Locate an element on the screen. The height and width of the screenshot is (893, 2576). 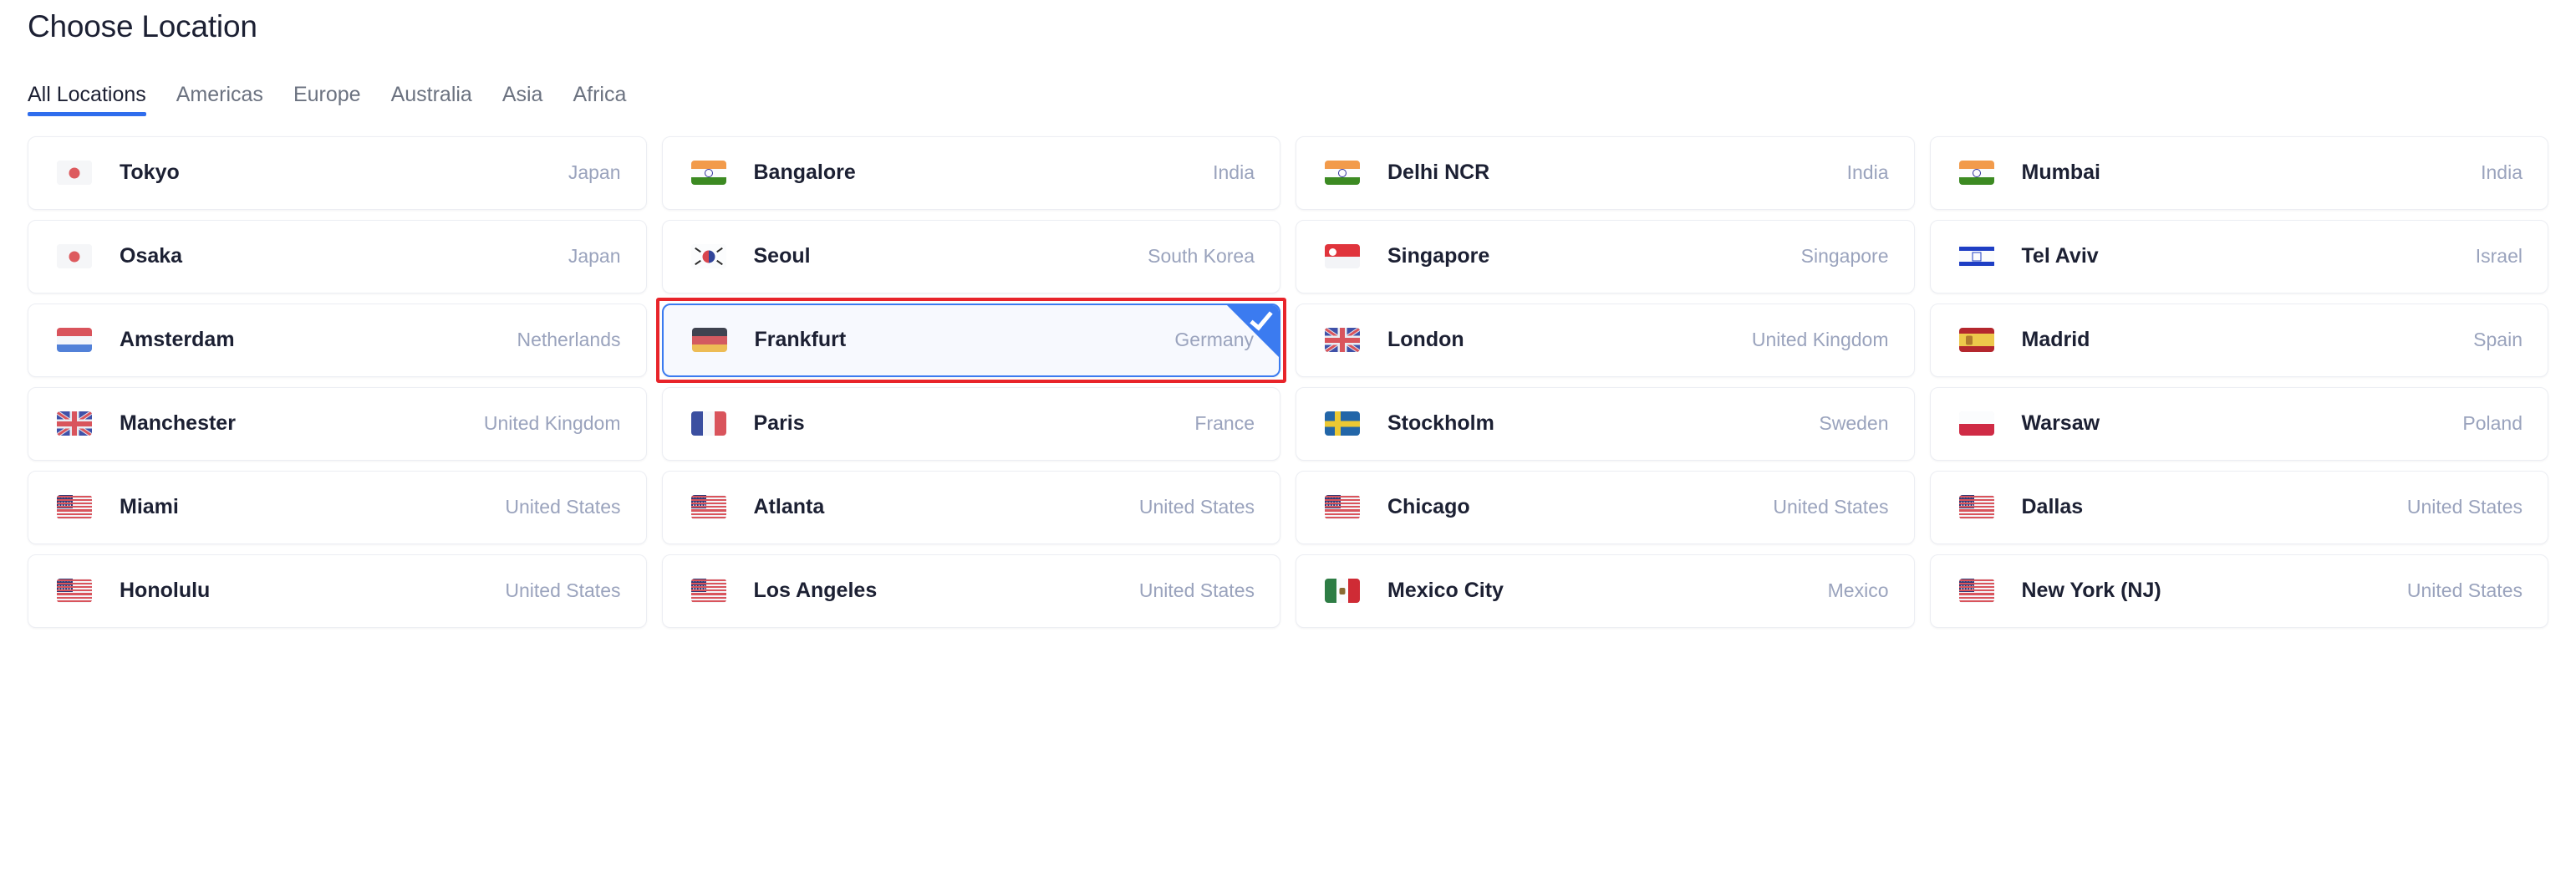
location-city-name: Stockholm is located at coordinates (1440, 423).